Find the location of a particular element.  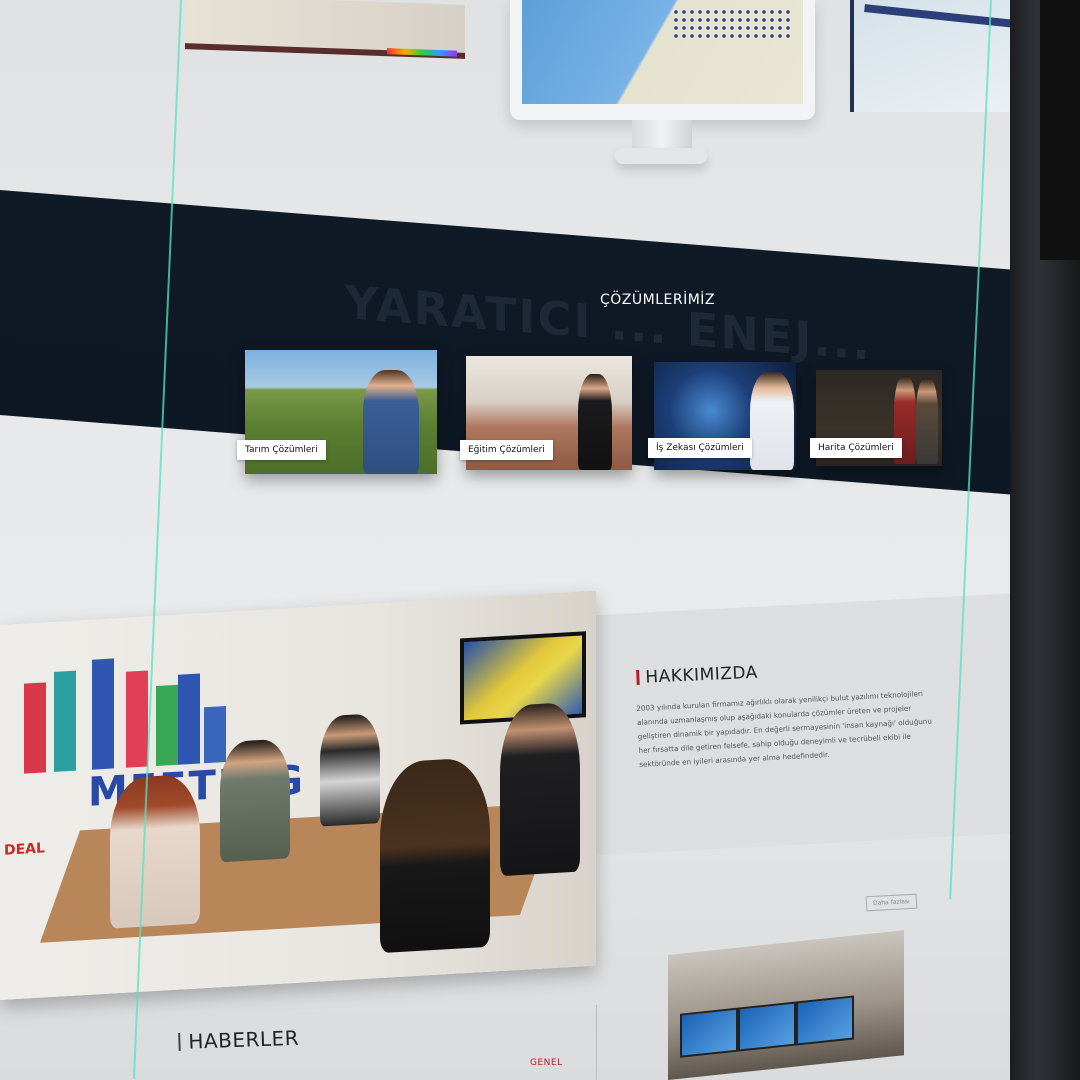

solution-card-agriculture: Tarım Çözümleri is located at coordinates (337, 412).